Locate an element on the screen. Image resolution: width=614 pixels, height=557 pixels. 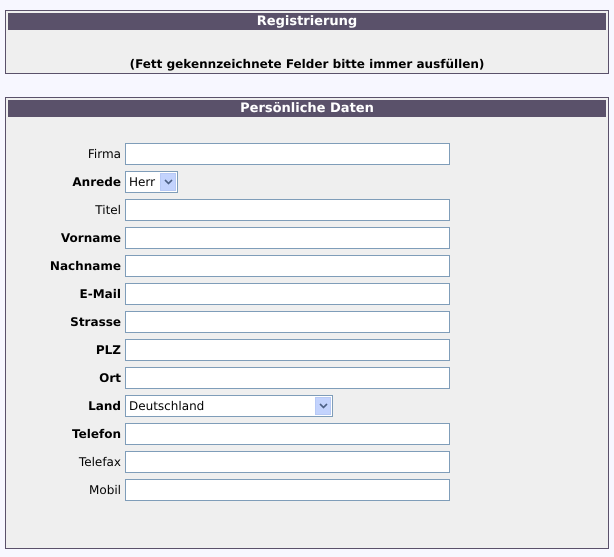
dropdown: Deutschland is located at coordinates (229, 406).